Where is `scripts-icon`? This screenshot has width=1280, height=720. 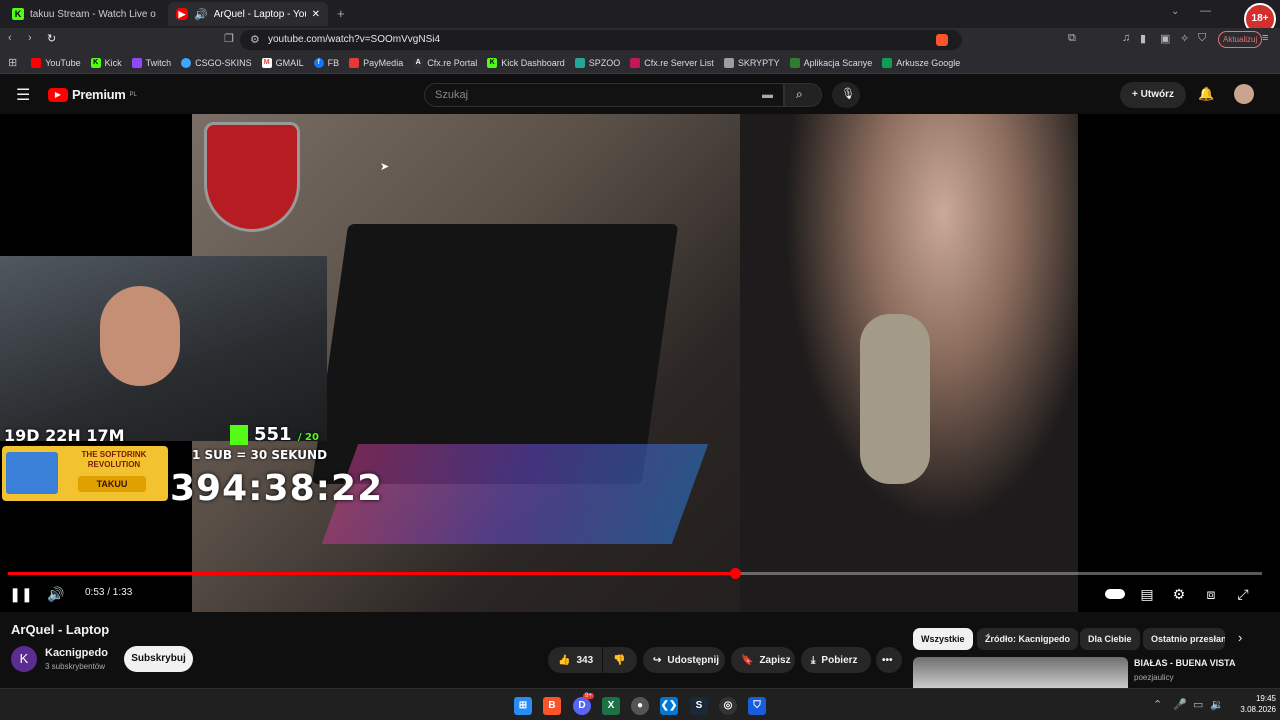
scripts-icon is located at coordinates (728, 62).